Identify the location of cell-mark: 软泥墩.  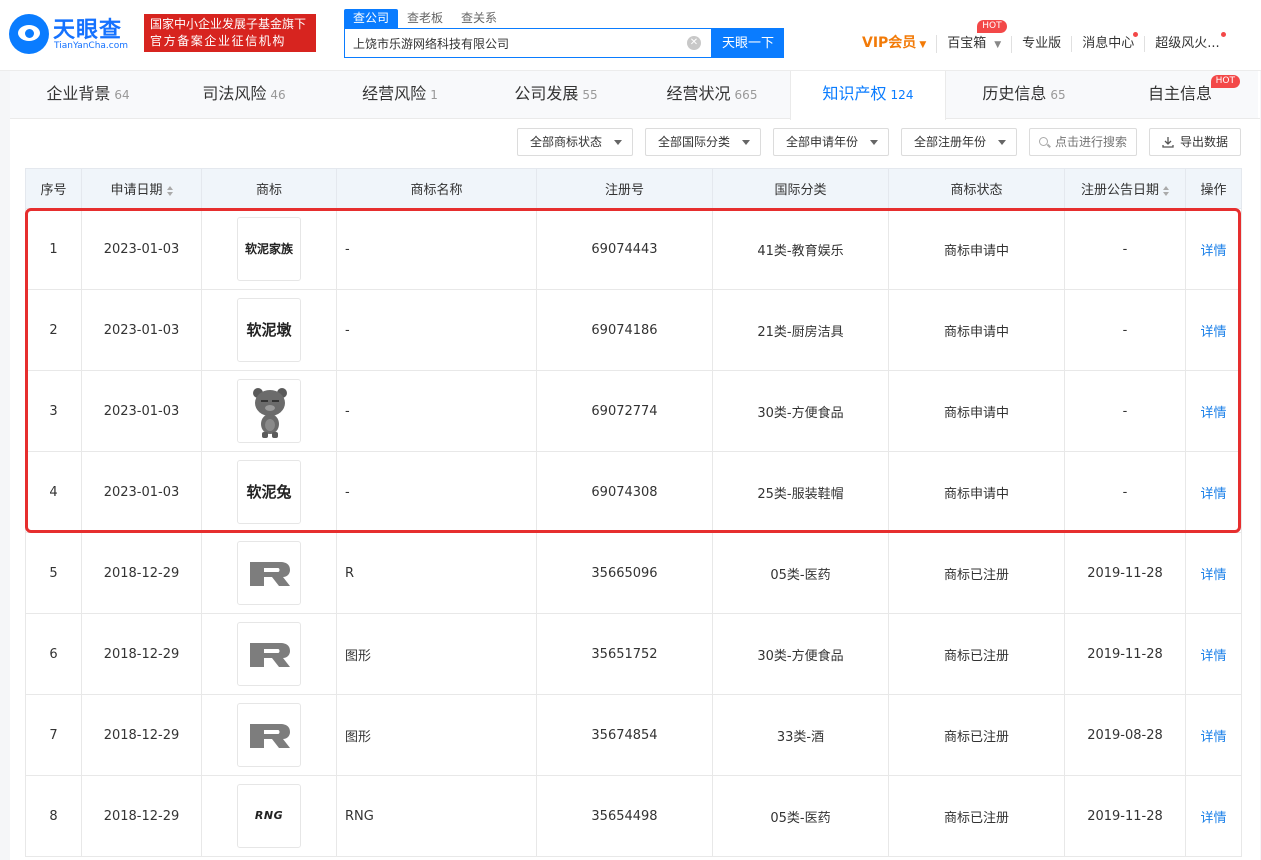
(269, 330).